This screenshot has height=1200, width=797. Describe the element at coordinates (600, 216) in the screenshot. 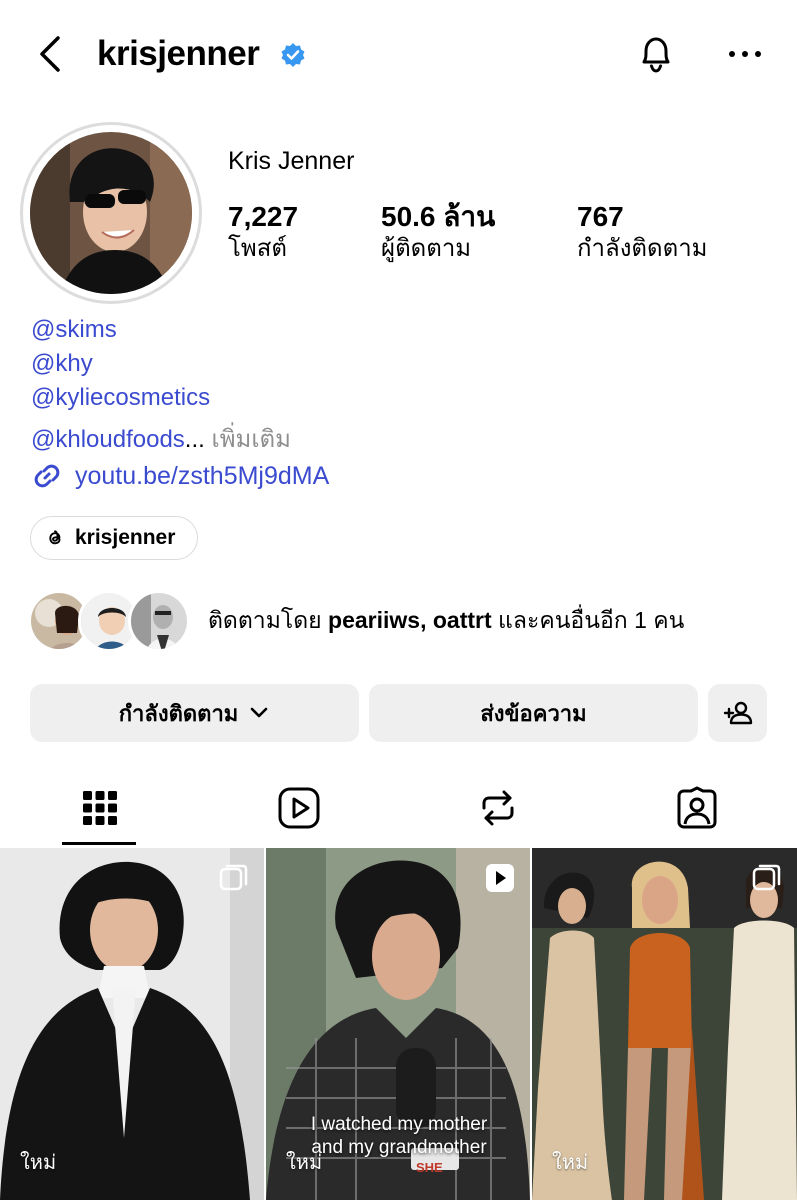

I see `stat-value: 767` at that location.